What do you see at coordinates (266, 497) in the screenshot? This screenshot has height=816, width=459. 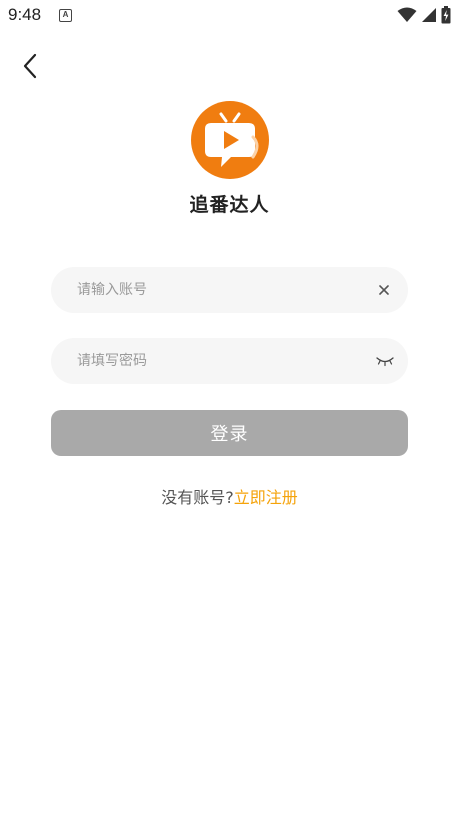 I see `register-link: 立即注册` at bounding box center [266, 497].